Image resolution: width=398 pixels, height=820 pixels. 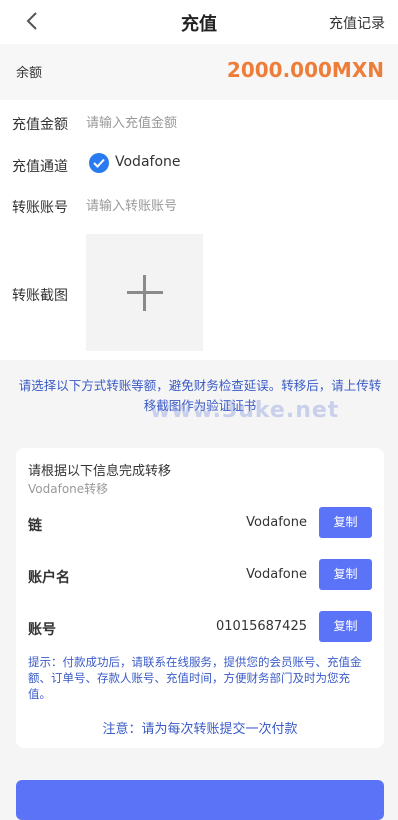 I want to click on screenshot-upload-button, so click(x=144, y=292).